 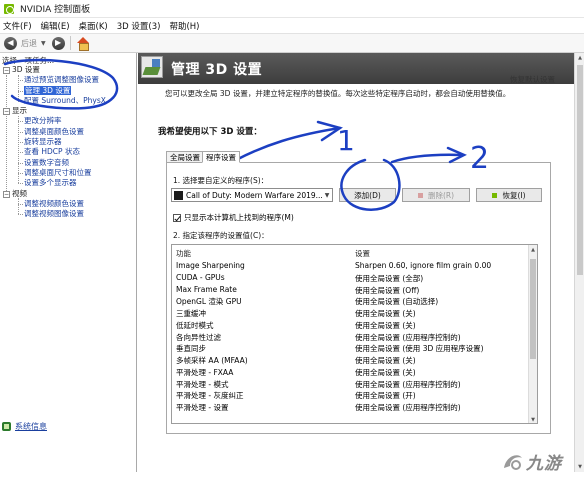 What do you see at coordinates (68, 111) in the screenshot?
I see `tree-category-display: − 显示` at bounding box center [68, 111].